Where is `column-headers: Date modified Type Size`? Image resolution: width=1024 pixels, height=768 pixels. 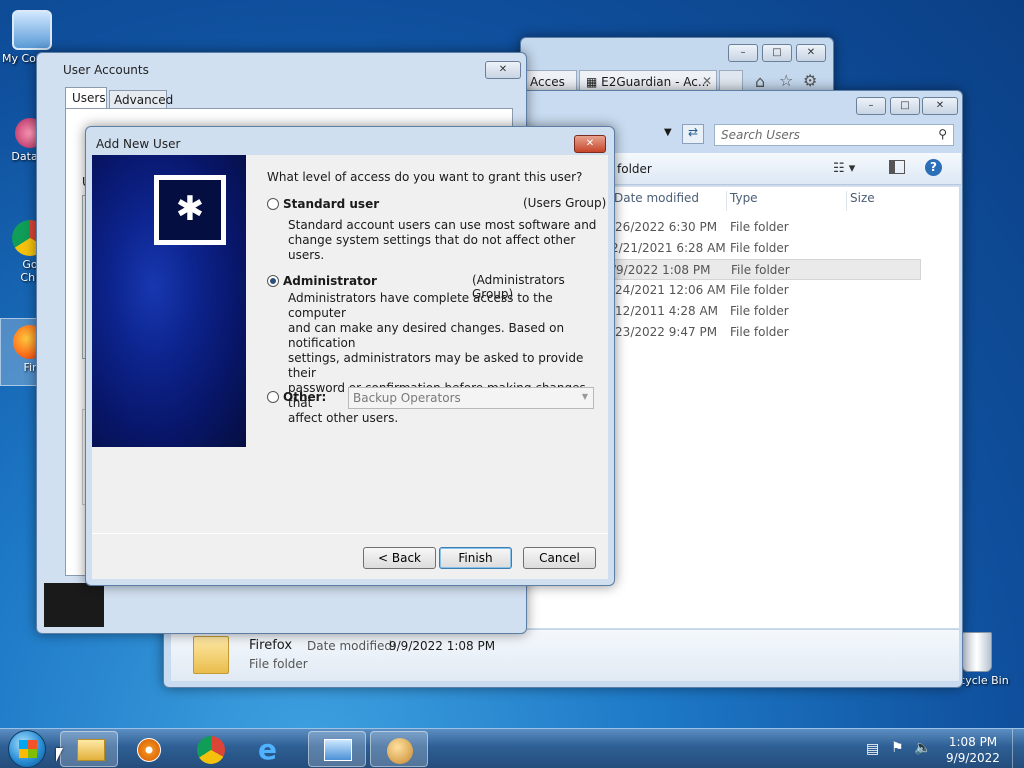
column-headers: Date modified Type Size is located at coordinates (785, 201).